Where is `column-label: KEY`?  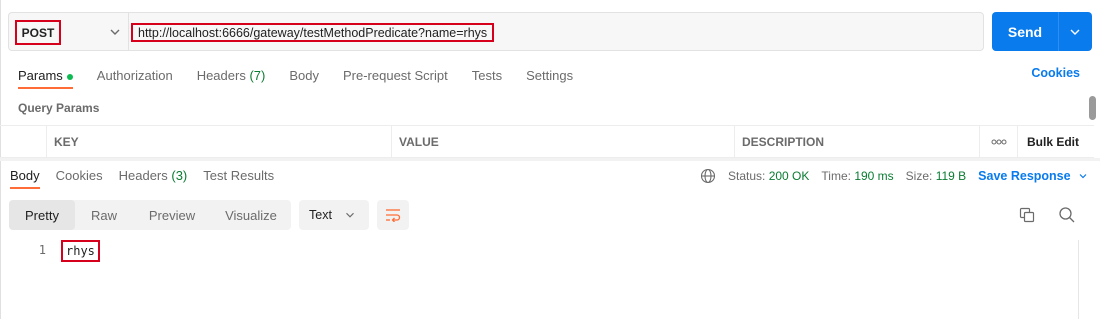 column-label: KEY is located at coordinates (66, 142).